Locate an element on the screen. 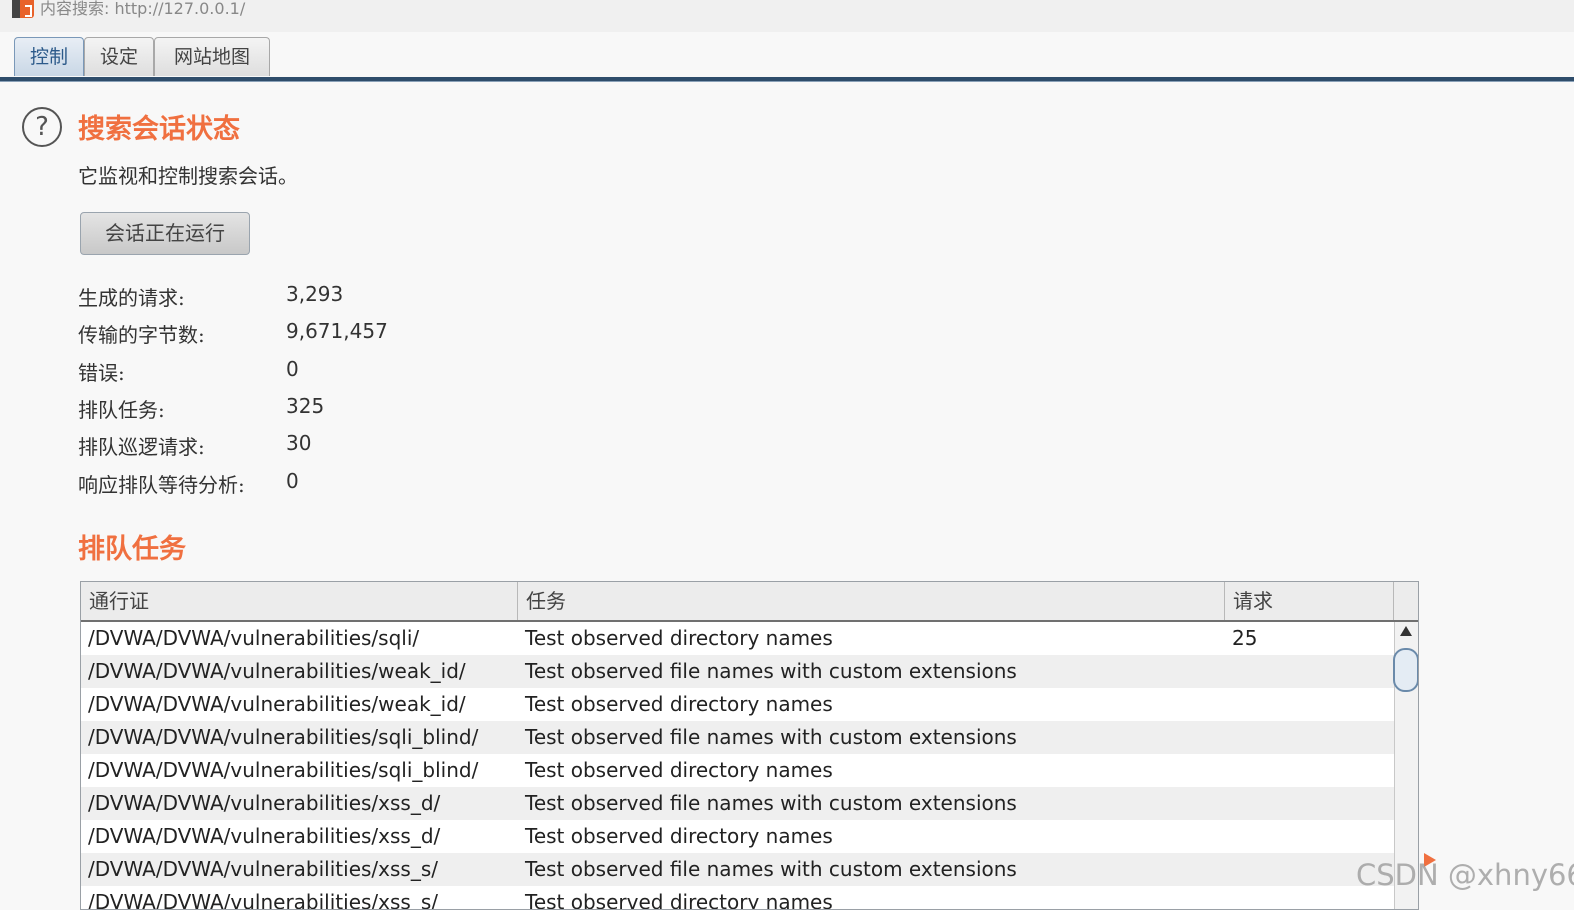  tab-underline is located at coordinates (787, 79).